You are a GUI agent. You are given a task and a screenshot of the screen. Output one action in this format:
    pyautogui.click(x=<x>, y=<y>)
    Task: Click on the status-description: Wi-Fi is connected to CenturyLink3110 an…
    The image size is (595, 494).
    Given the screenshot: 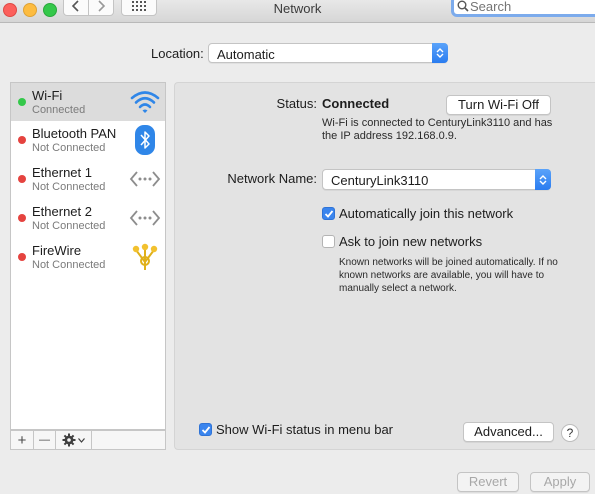 What is the action you would take?
    pyautogui.click(x=437, y=129)
    